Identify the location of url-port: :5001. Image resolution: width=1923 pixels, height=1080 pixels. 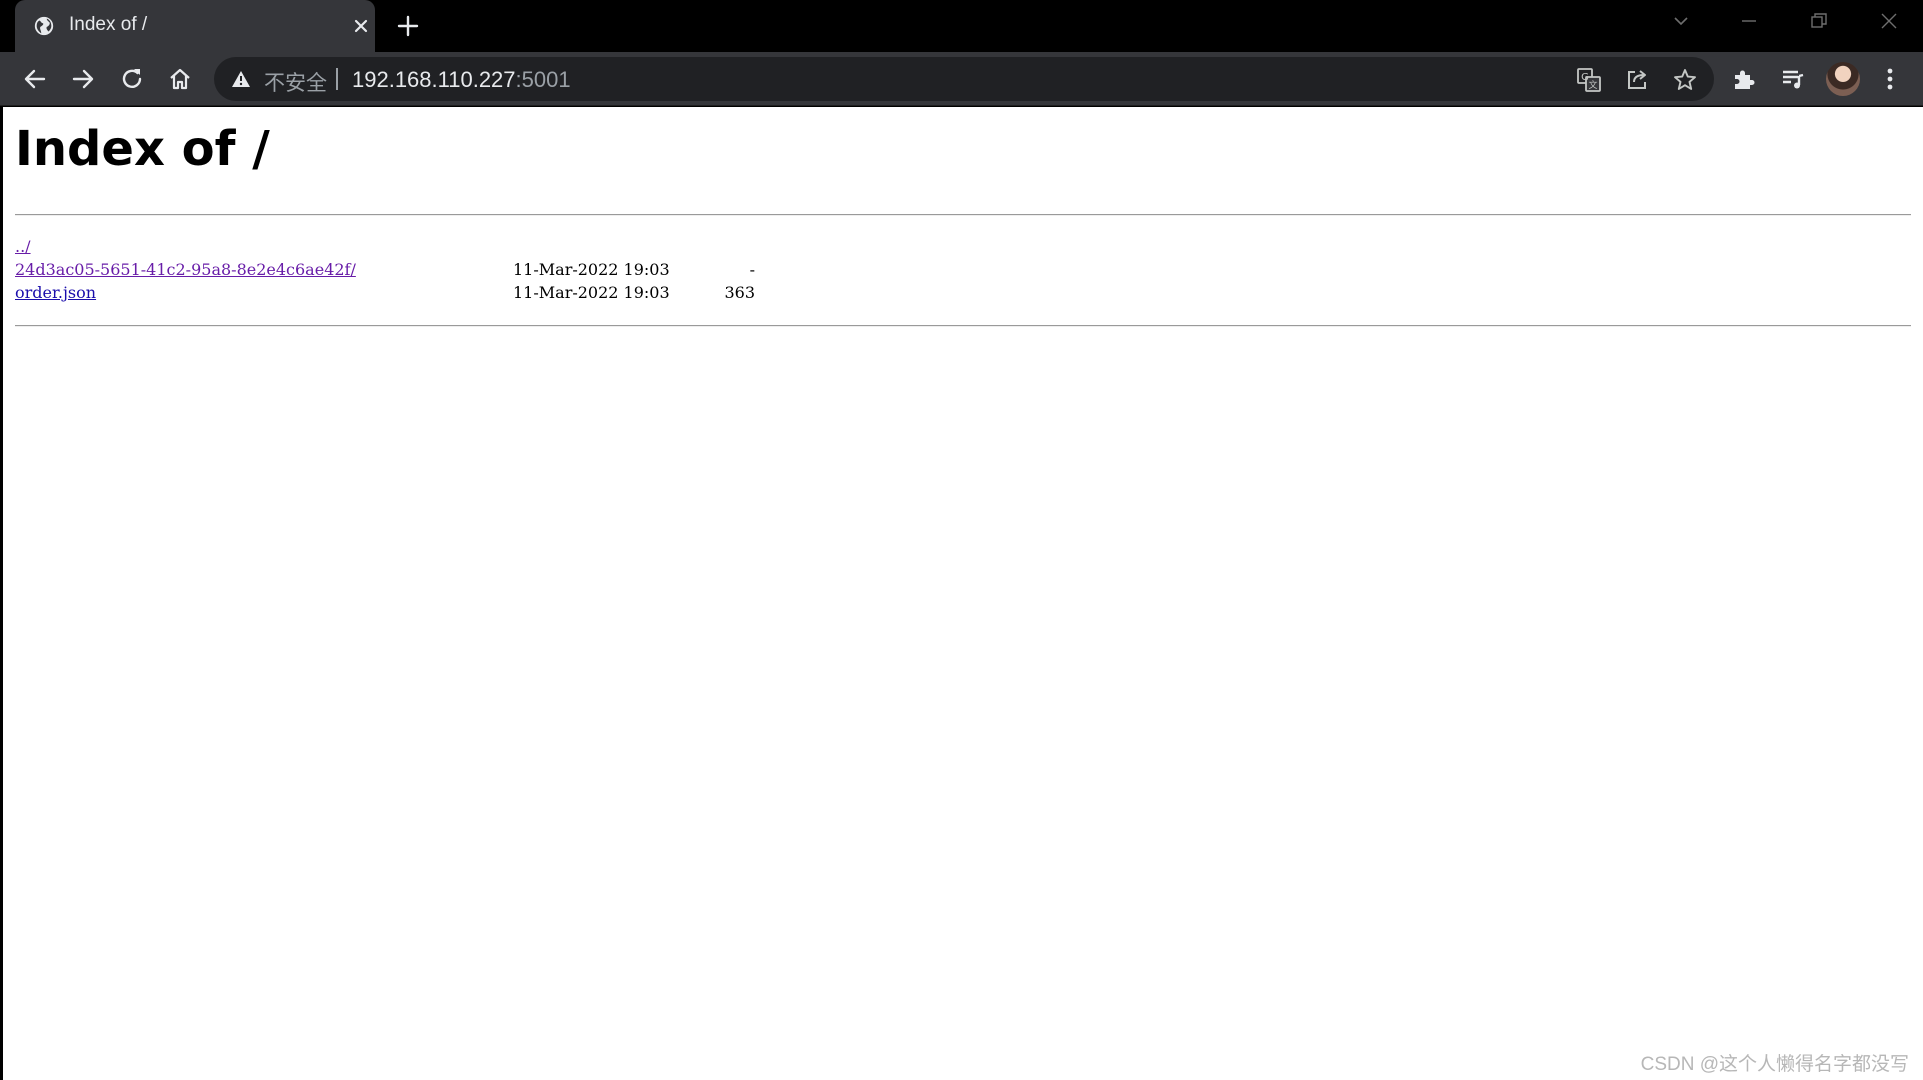
(543, 79).